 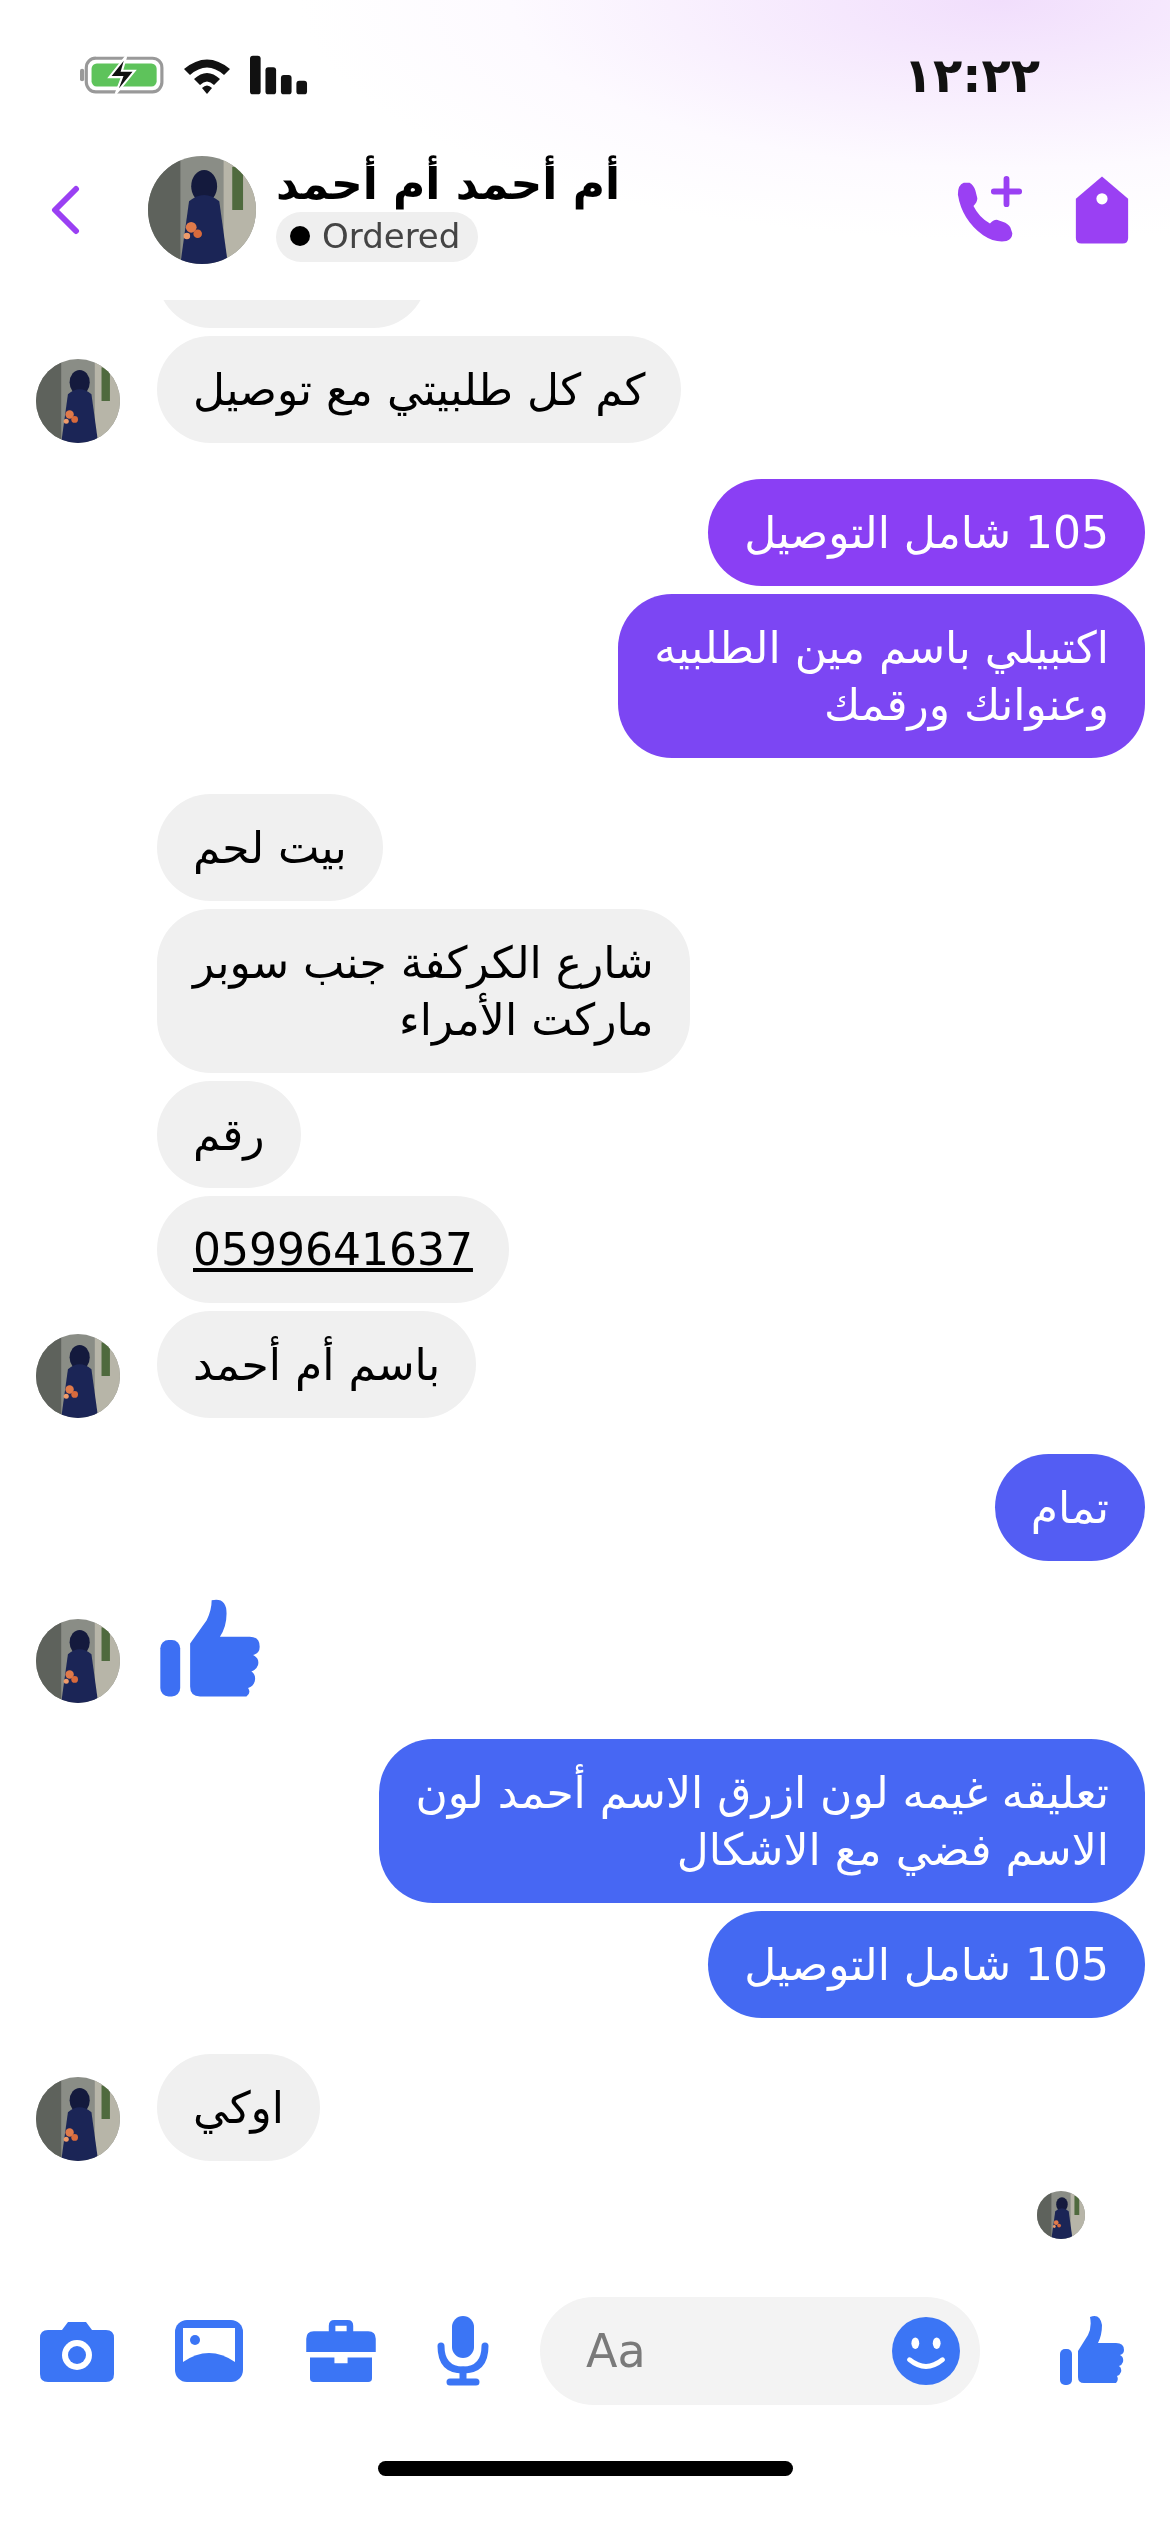 What do you see at coordinates (971, 75) in the screenshot?
I see `status-time: ١٢:٢٢` at bounding box center [971, 75].